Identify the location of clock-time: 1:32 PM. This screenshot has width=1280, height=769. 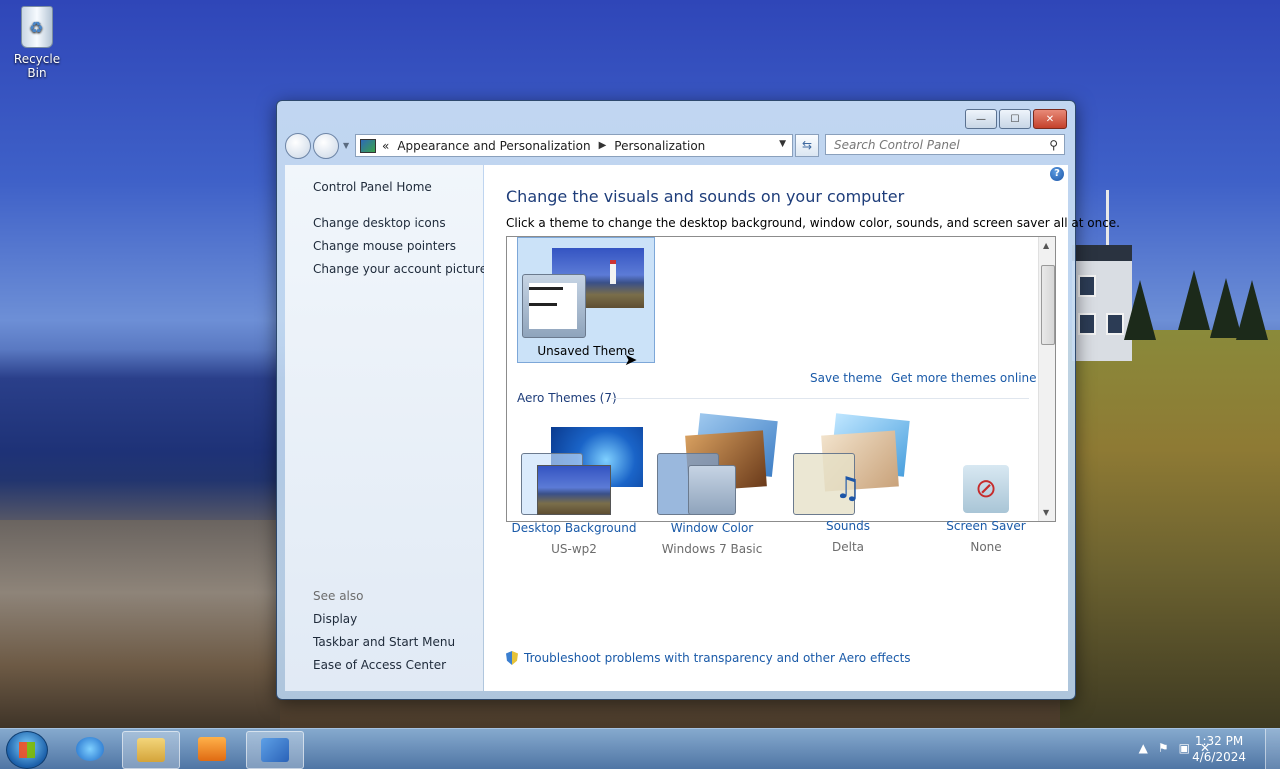
(1219, 741).